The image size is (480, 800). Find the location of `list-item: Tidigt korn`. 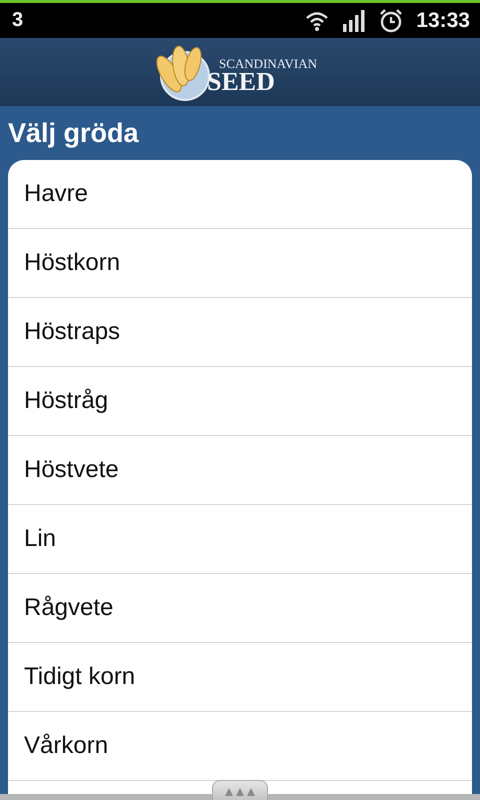

list-item: Tidigt korn is located at coordinates (240, 677).